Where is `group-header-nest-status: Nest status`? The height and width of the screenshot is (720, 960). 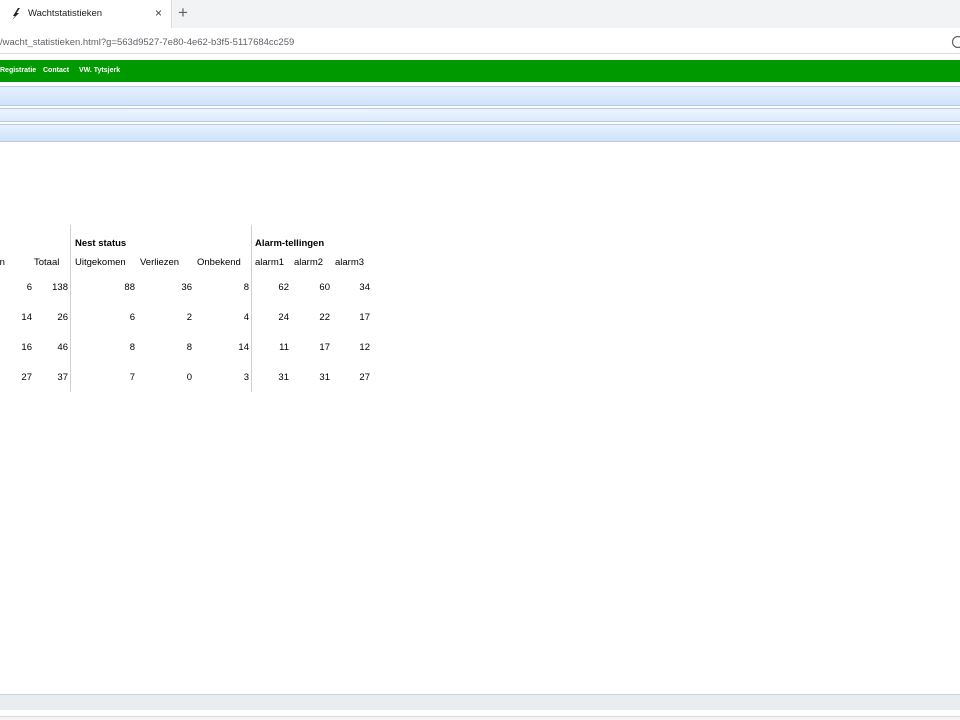
group-header-nest-status: Nest status is located at coordinates (161, 238).